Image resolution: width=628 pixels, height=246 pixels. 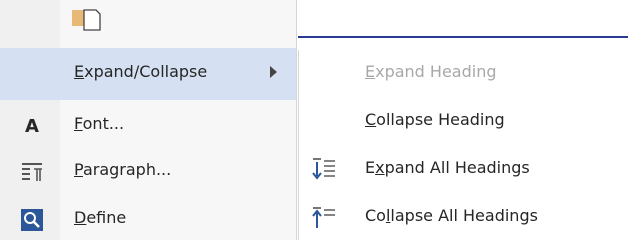 I want to click on expand-all-headings-icon, so click(x=323, y=170).